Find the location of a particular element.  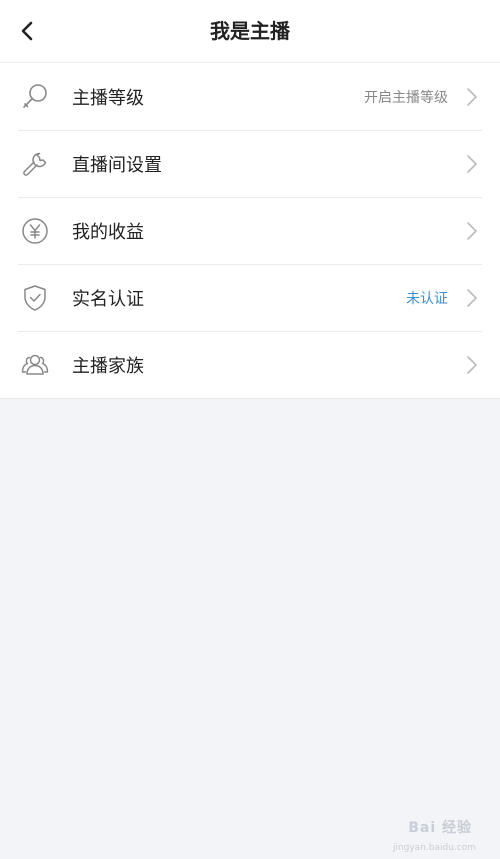

group-icon is located at coordinates (35, 365).